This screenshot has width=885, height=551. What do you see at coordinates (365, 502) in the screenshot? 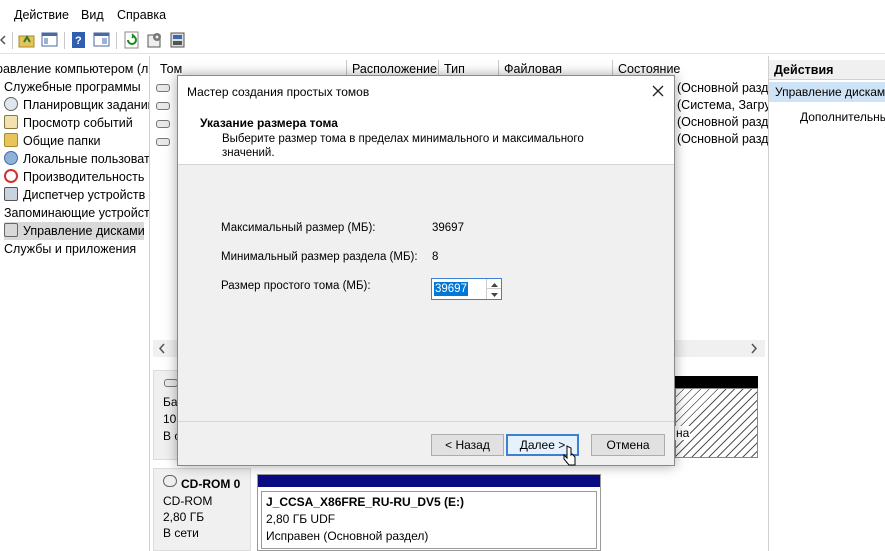
I see `cdrom-volume-label: J_CCSA_X86FRE_RU-RU_DV5 (E:)` at bounding box center [365, 502].